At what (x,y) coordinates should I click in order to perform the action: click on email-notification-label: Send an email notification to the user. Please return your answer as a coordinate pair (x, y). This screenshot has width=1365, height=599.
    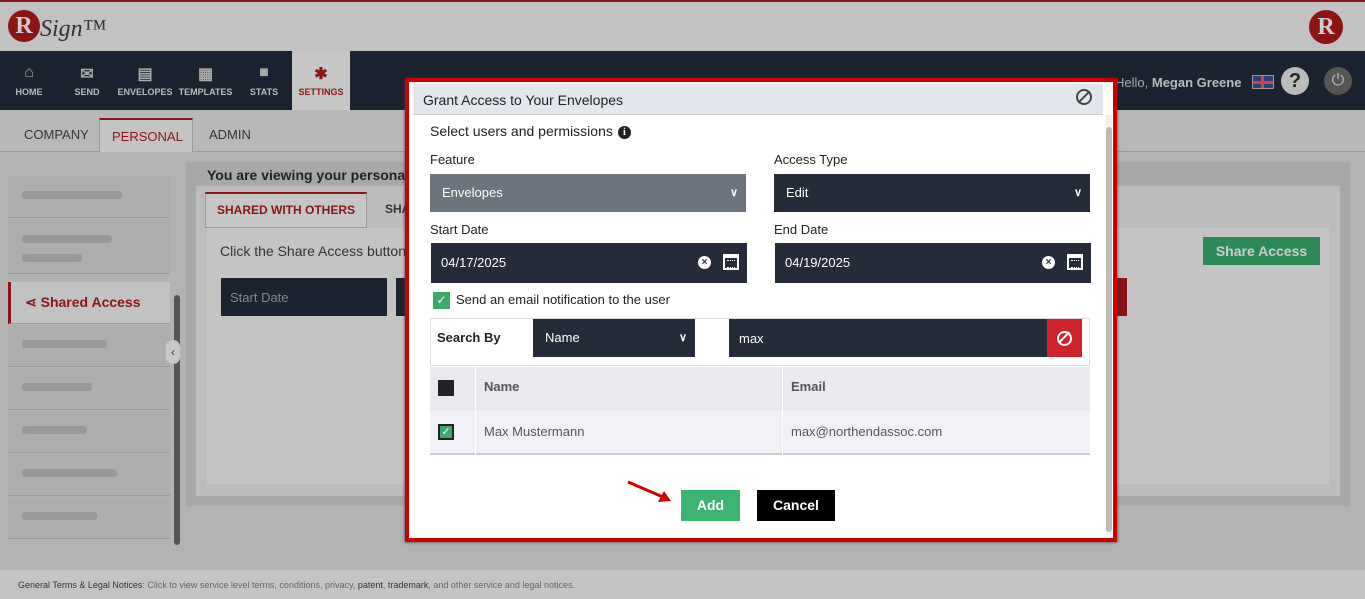
    Looking at the image, I should click on (563, 299).